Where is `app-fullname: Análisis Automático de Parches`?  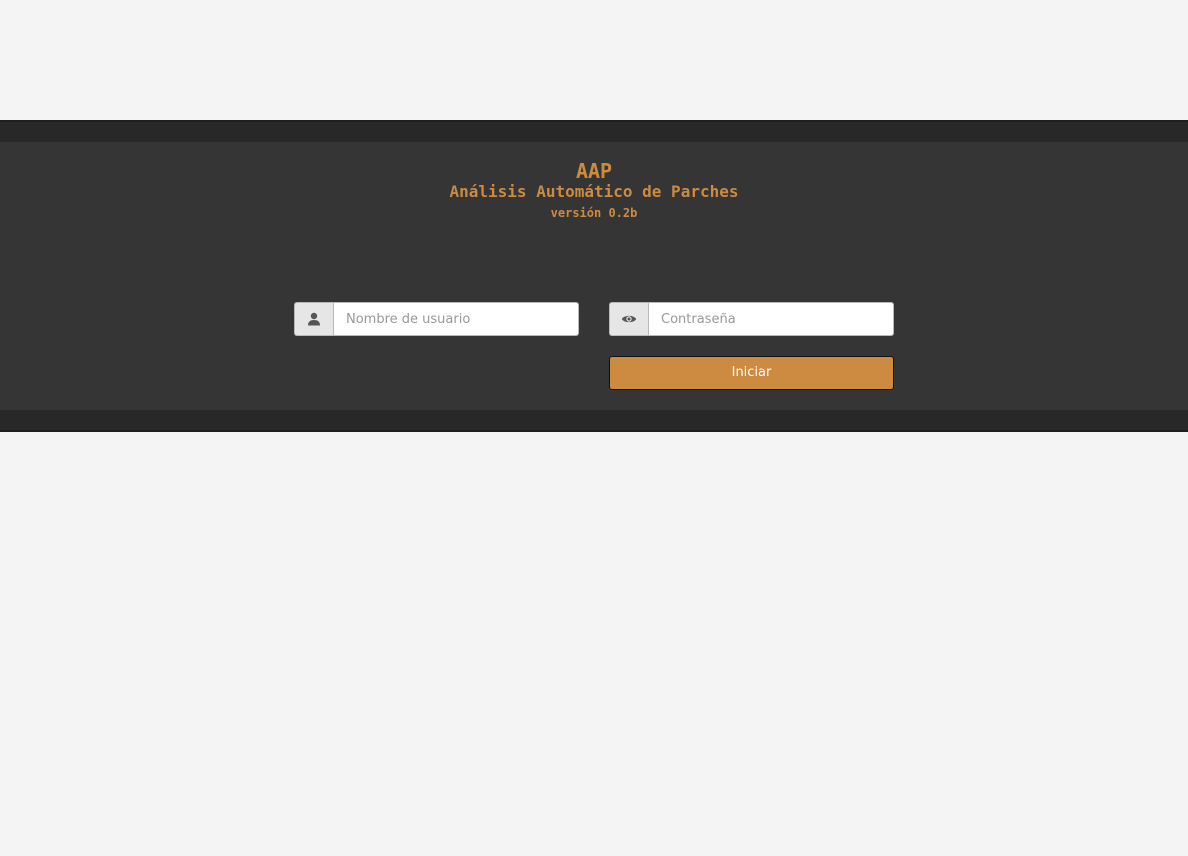 app-fullname: Análisis Automático de Parches is located at coordinates (594, 191).